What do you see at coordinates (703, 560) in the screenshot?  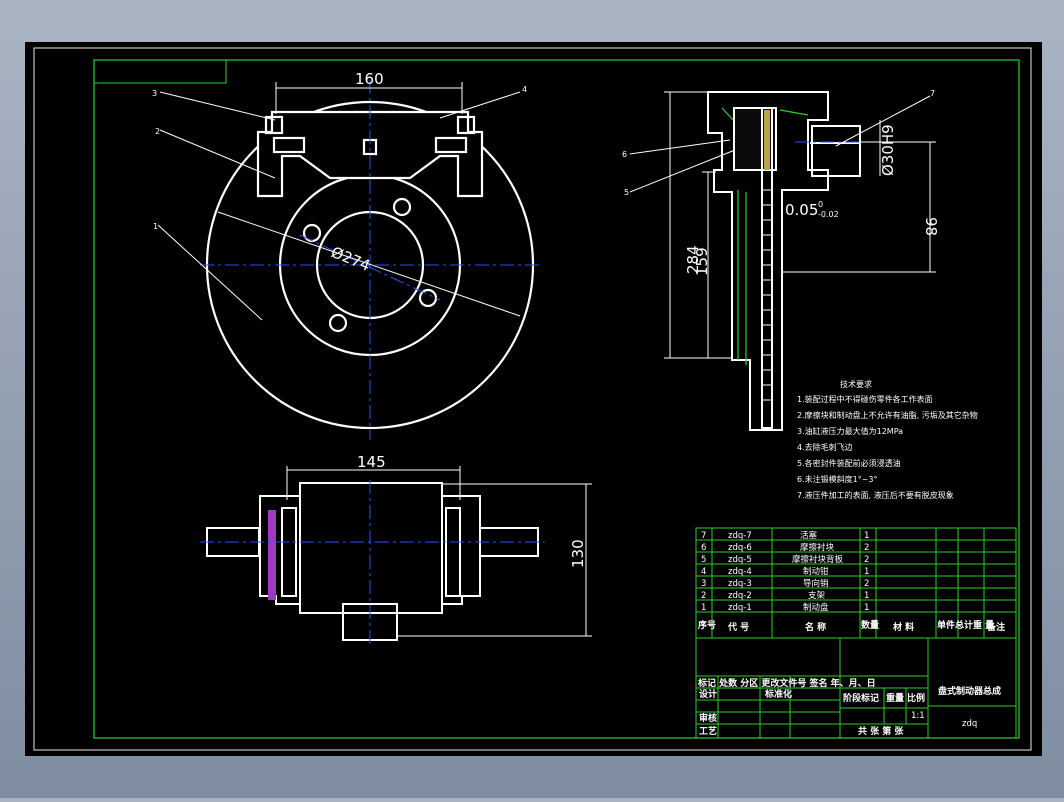 I see `part-no: 5` at bounding box center [703, 560].